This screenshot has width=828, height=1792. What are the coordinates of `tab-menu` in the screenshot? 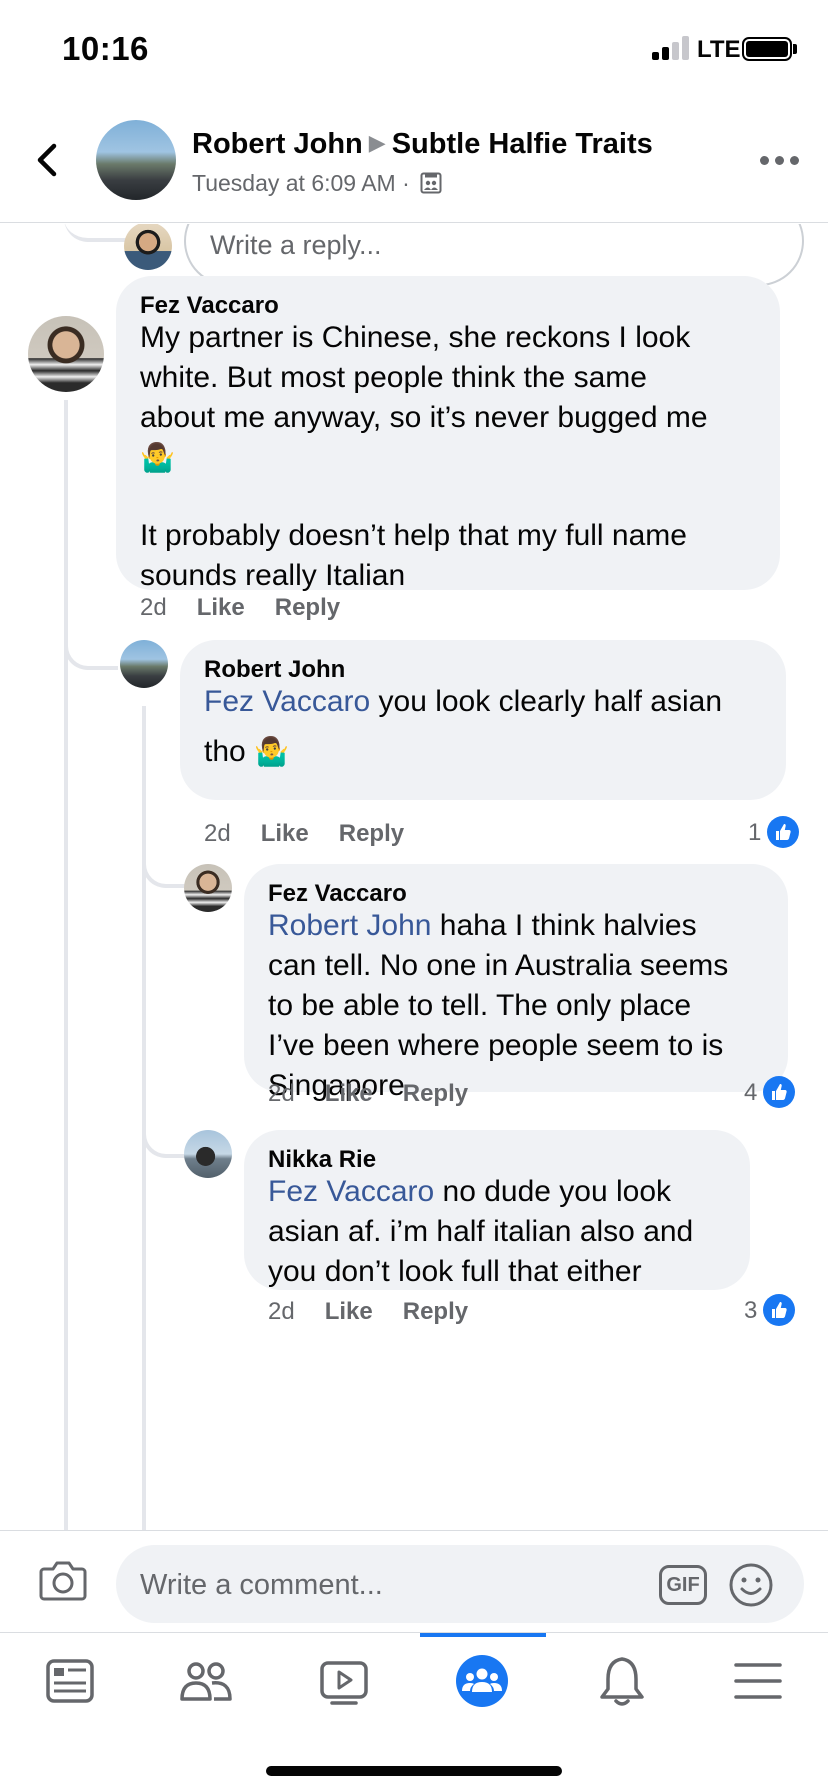 It's located at (758, 1681).